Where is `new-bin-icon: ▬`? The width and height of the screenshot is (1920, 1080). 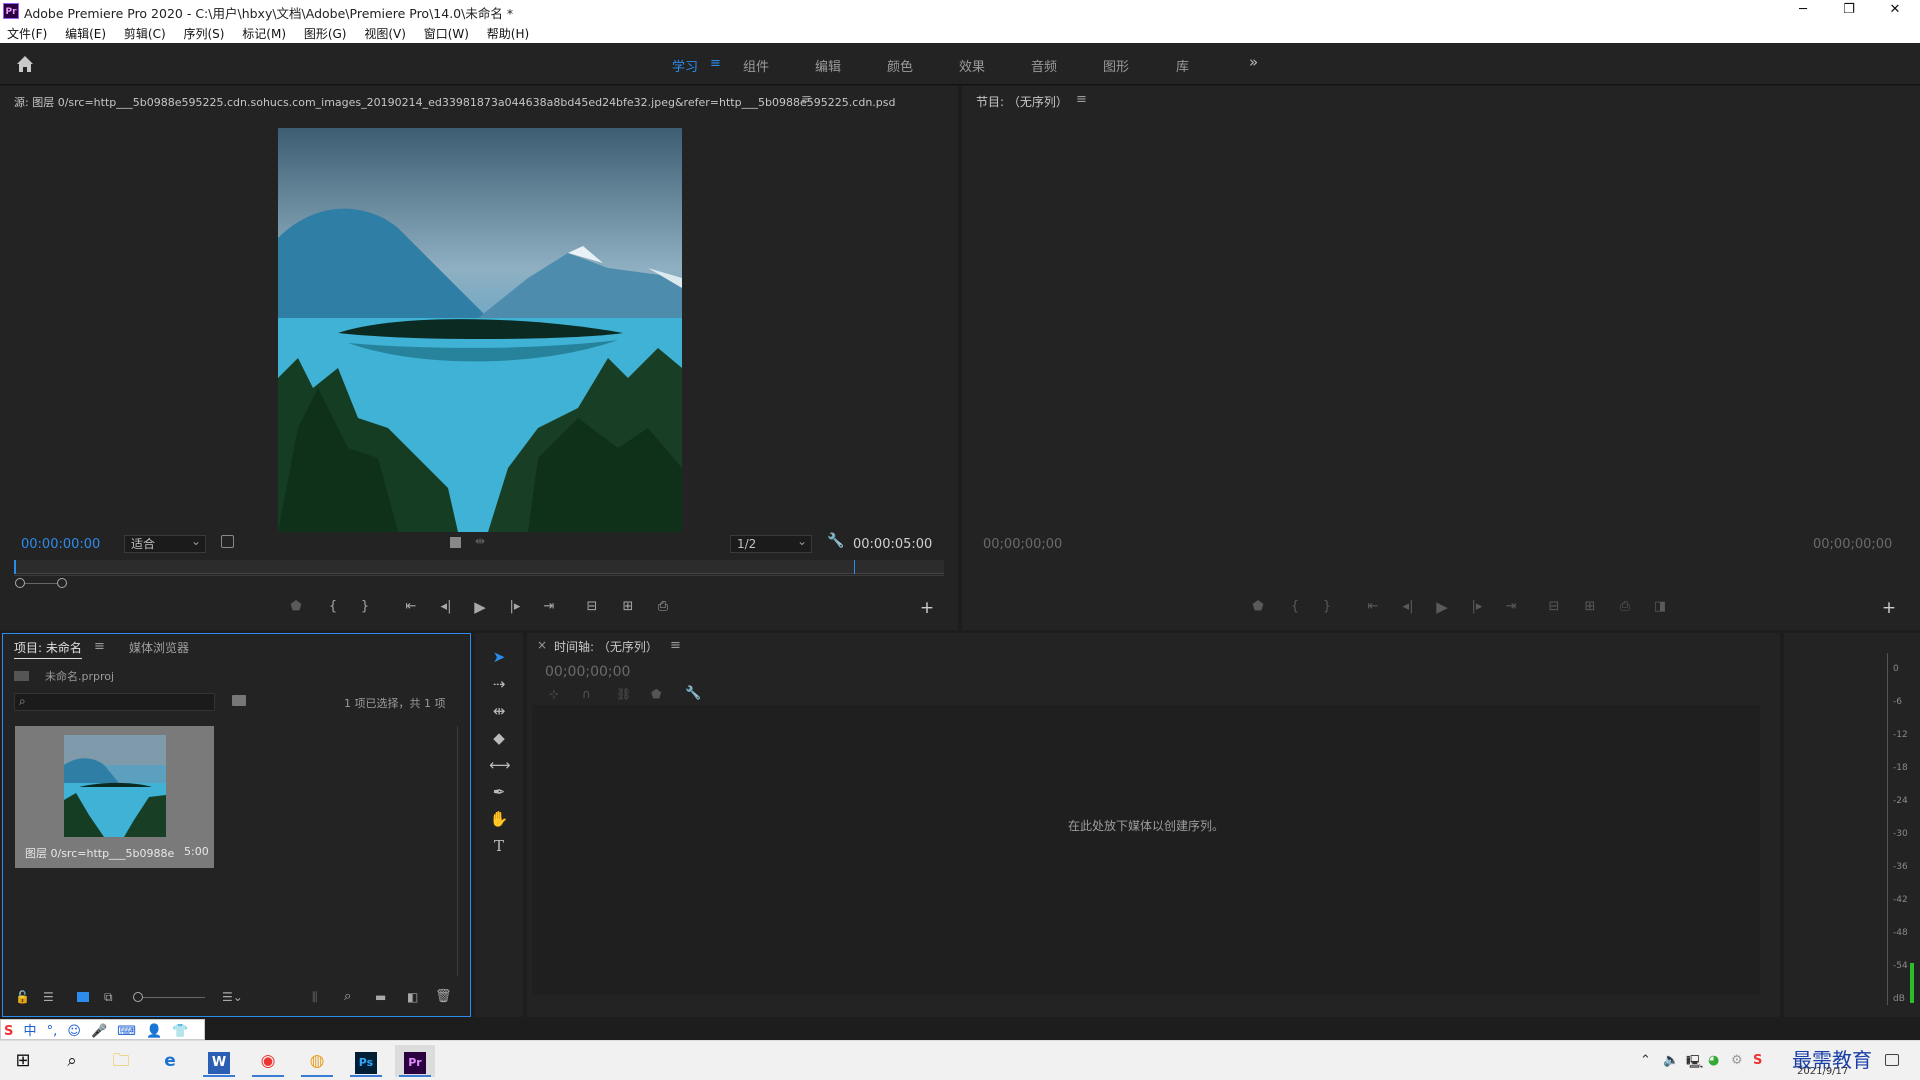
new-bin-icon: ▬ is located at coordinates (380, 997).